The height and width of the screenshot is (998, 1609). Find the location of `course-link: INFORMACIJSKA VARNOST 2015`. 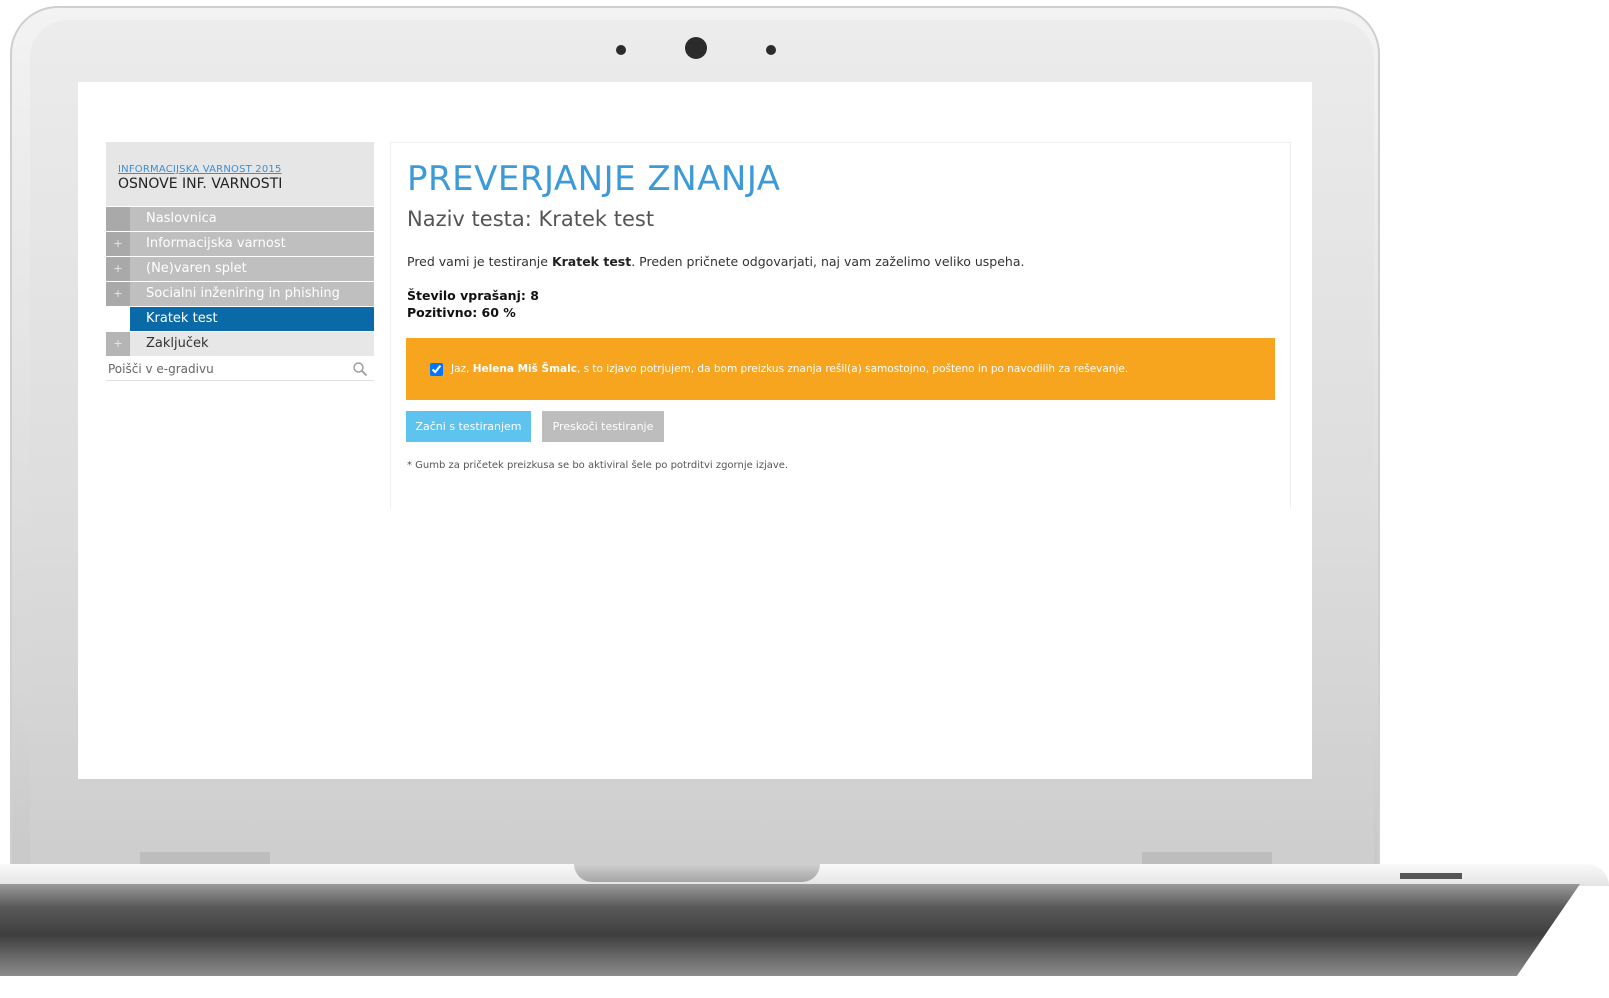

course-link: INFORMACIJSKA VARNOST 2015 is located at coordinates (246, 169).